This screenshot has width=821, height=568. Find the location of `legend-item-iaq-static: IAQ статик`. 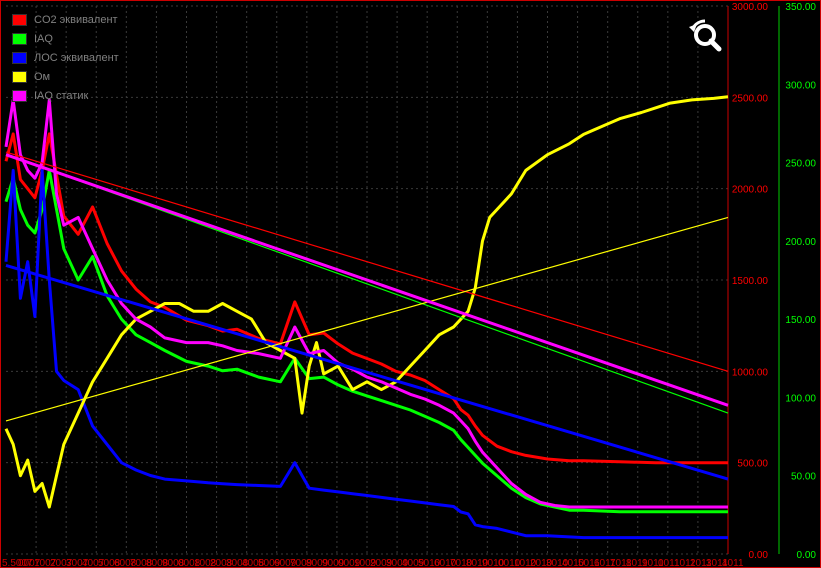

legend-item-iaq-static: IAQ статик is located at coordinates (65, 95).